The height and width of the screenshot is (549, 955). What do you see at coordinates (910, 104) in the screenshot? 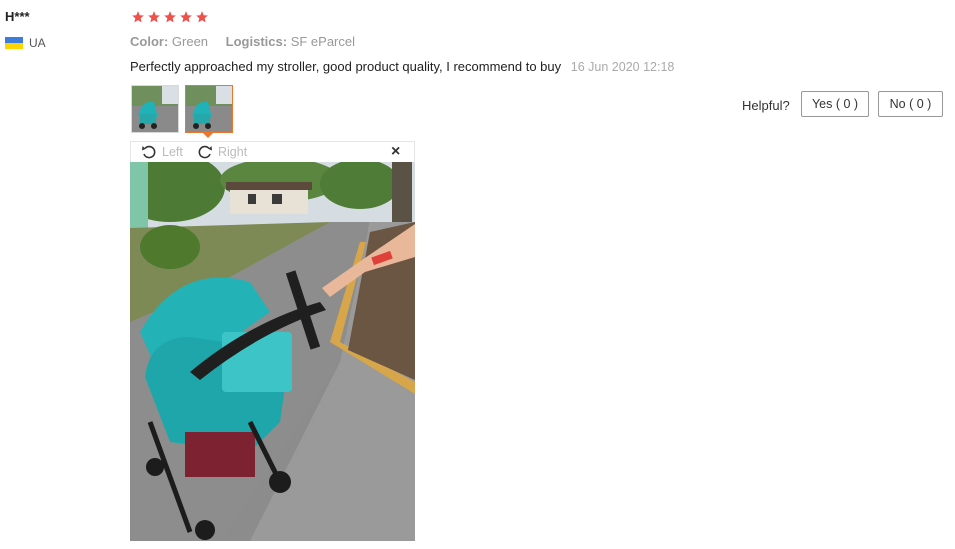
I see `helpful-no-button: No ( 0 )` at bounding box center [910, 104].